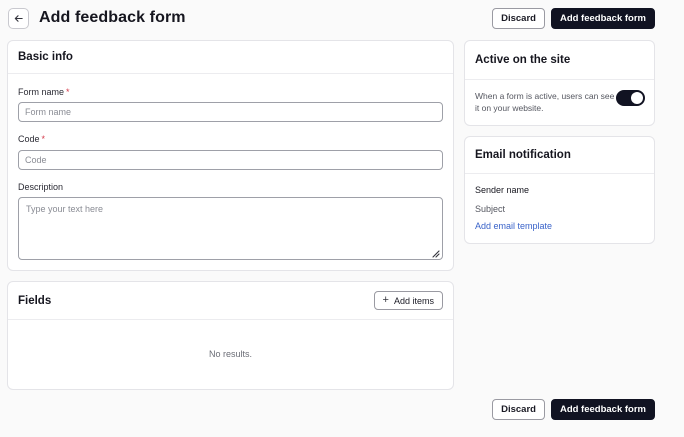  Describe the element at coordinates (35, 300) in the screenshot. I see `fields-title: Fields` at that location.